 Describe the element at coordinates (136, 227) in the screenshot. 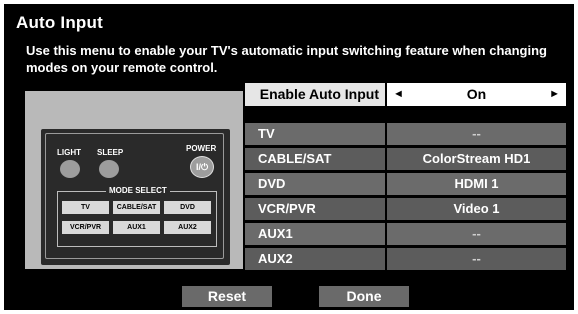

I see `mode-button-aux1: AUX1` at that location.